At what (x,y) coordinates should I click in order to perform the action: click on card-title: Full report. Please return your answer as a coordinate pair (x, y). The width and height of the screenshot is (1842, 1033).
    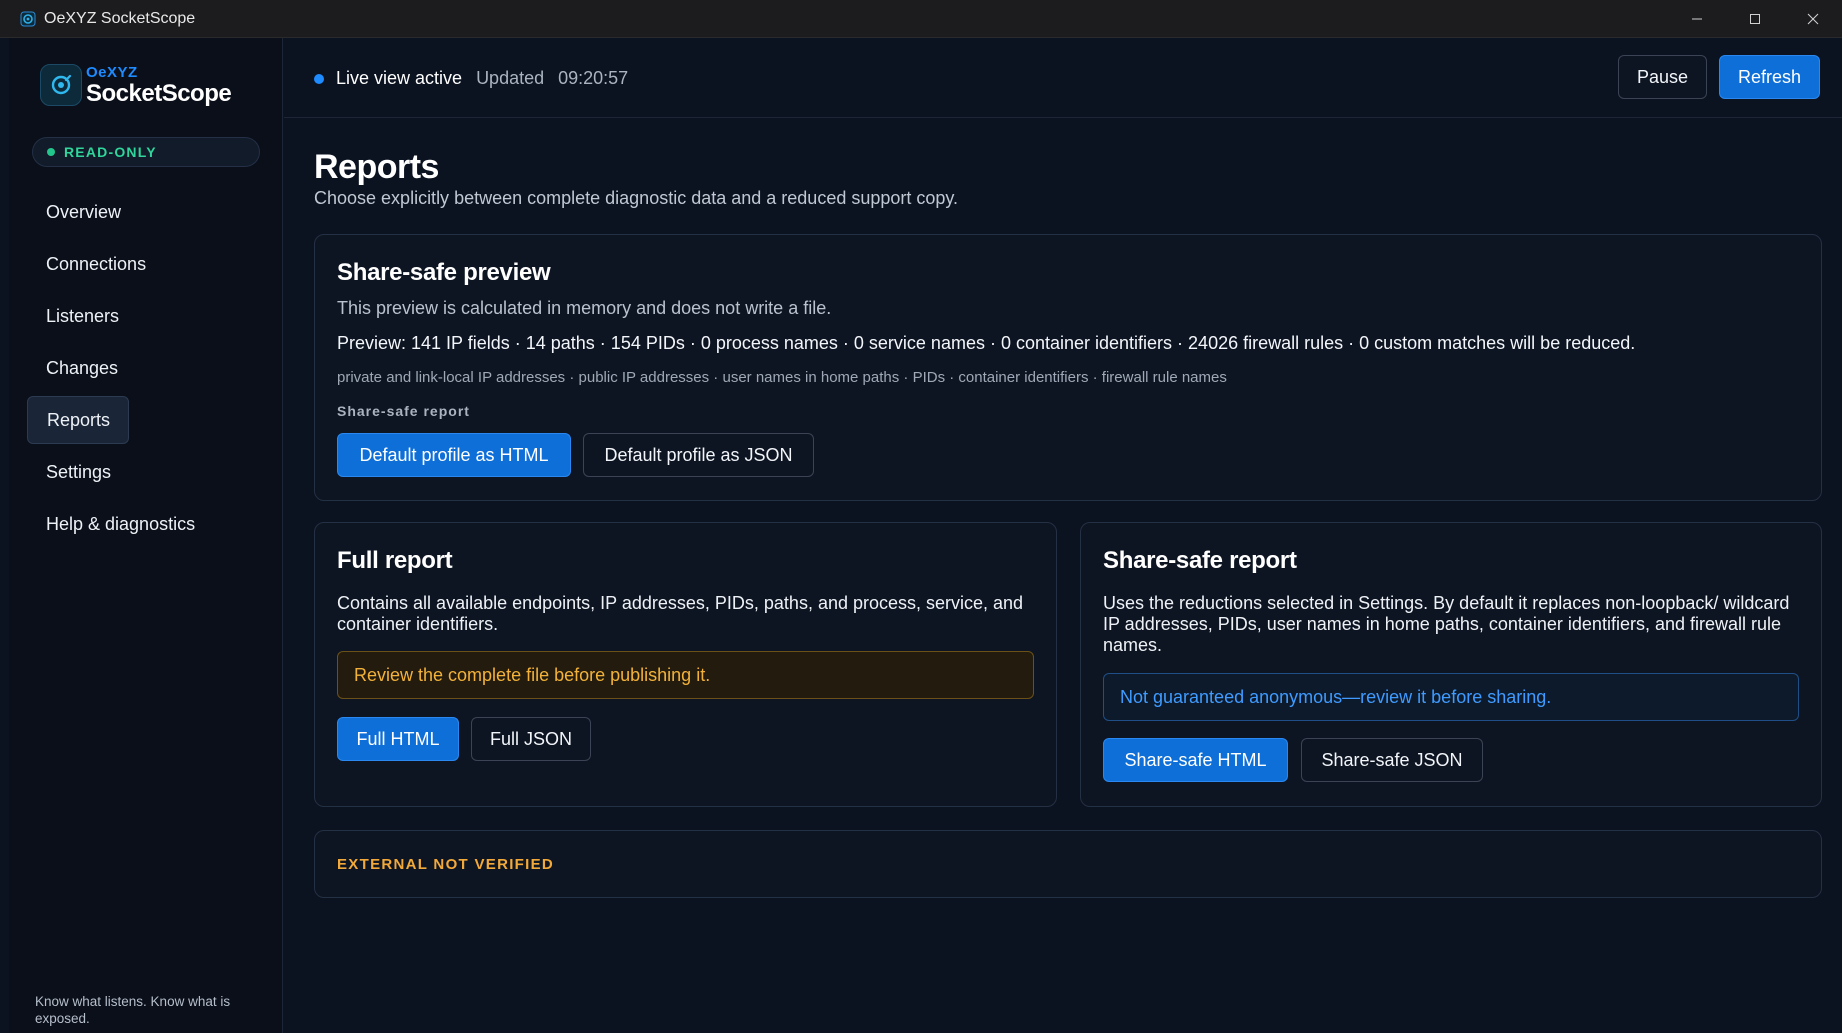
    Looking at the image, I should click on (395, 560).